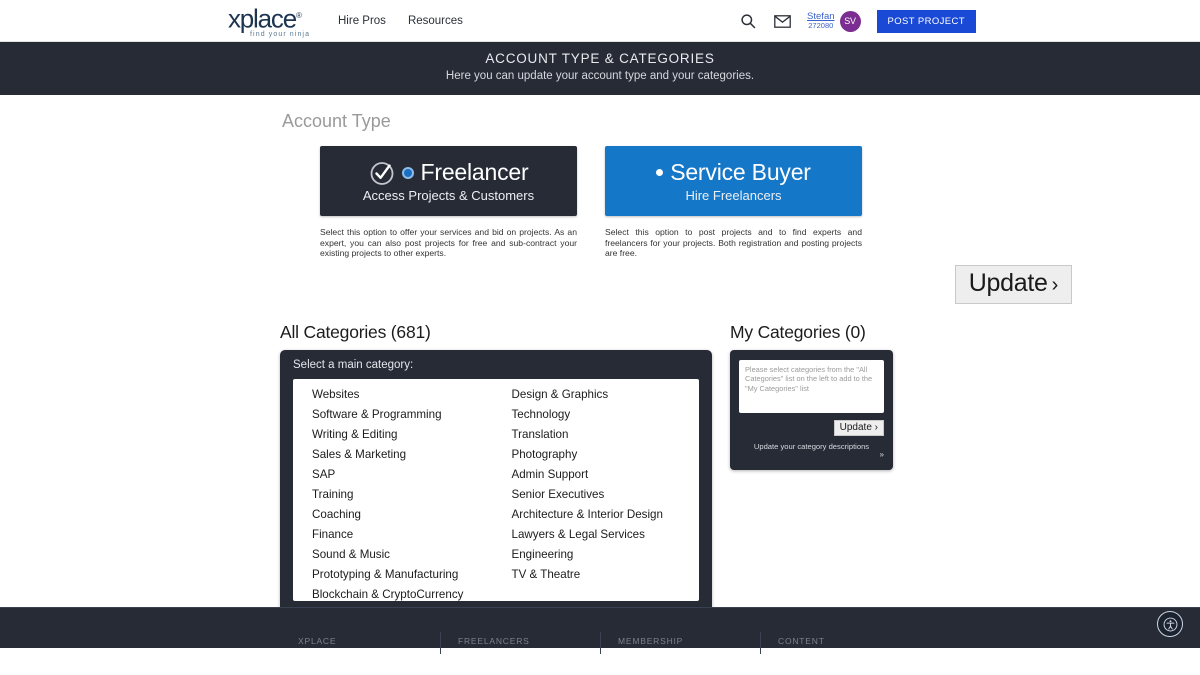 This screenshot has height=675, width=1200. What do you see at coordinates (317, 641) in the screenshot?
I see `footer-column-heading: XPLACE` at bounding box center [317, 641].